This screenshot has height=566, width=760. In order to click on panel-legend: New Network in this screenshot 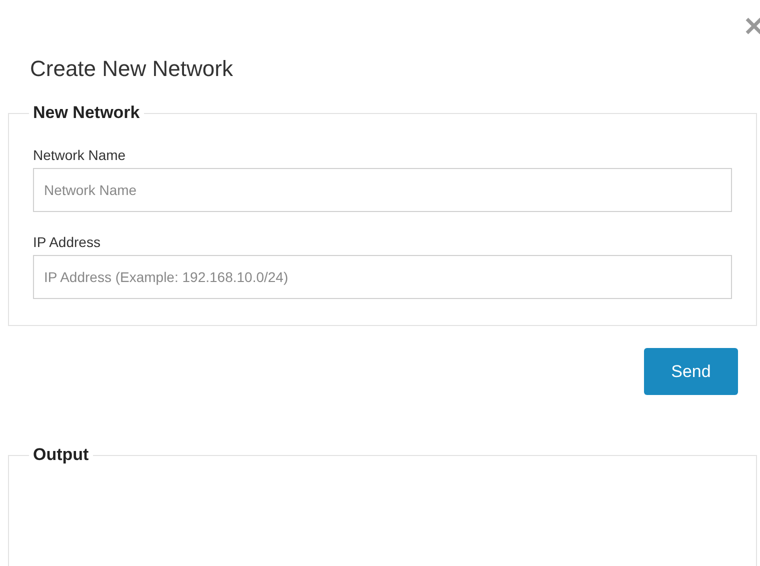, I will do `click(86, 113)`.